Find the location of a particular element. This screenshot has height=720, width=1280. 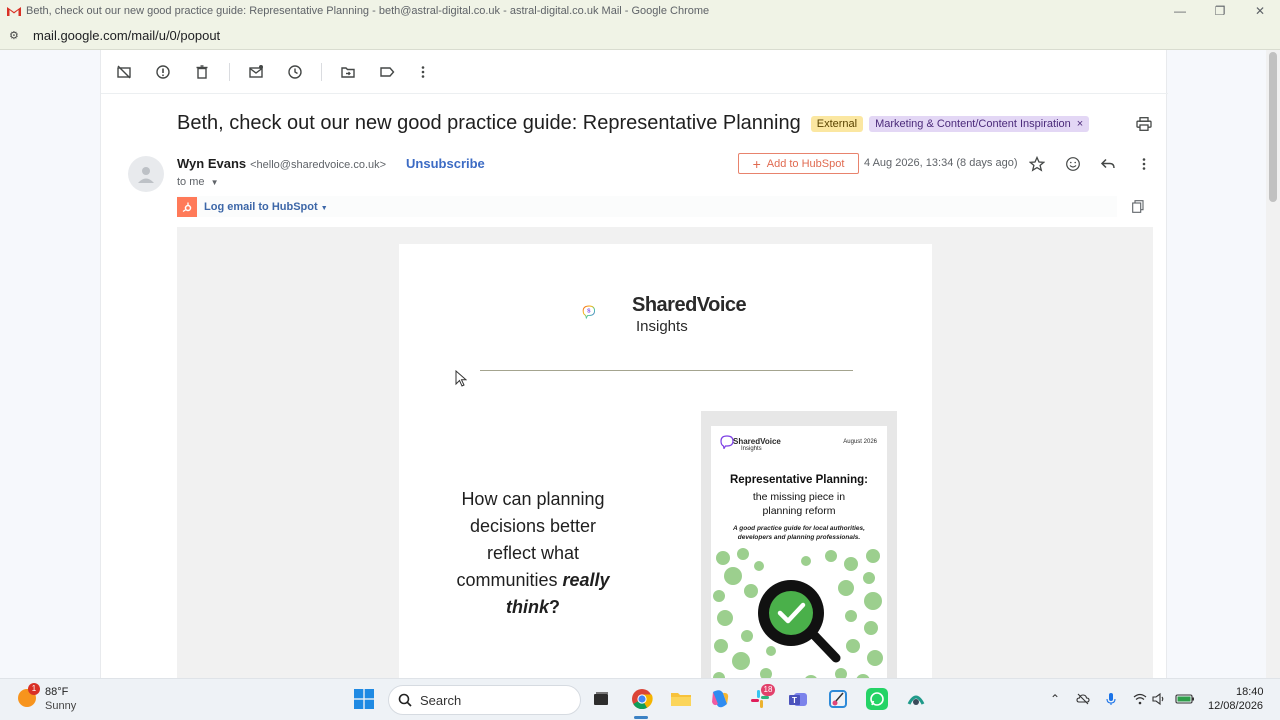

sharedvoice-logo-icon: S is located at coordinates (589, 312).